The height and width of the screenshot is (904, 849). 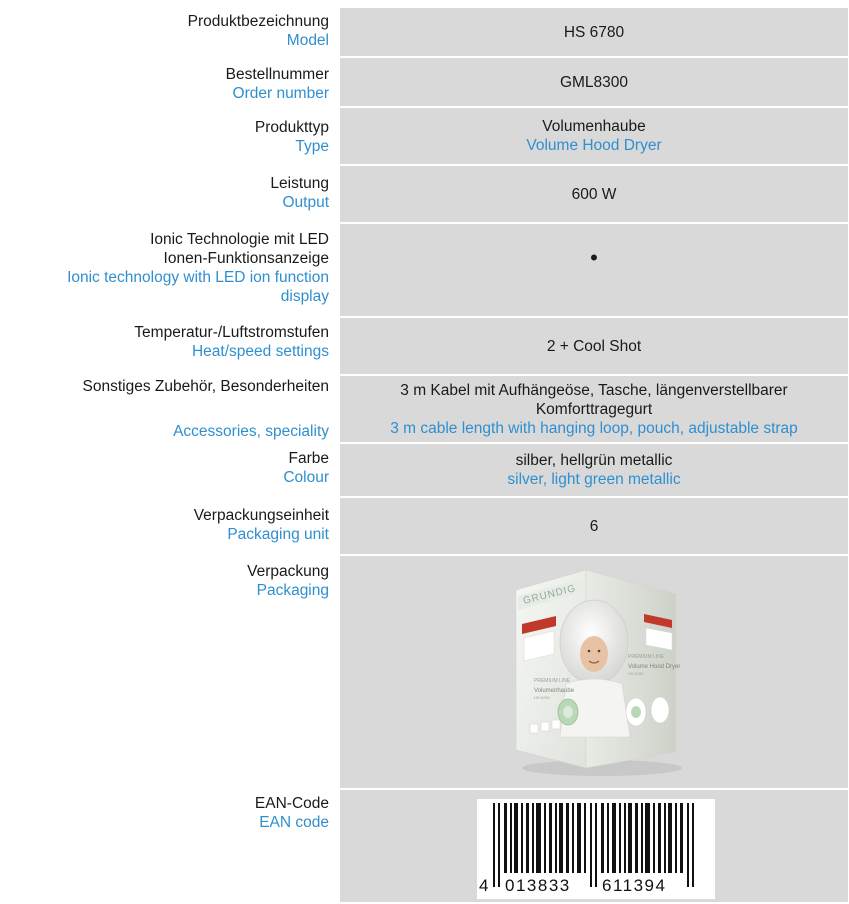 What do you see at coordinates (542, 697) in the screenshot?
I see `box-model-left-text: HS 6780` at bounding box center [542, 697].